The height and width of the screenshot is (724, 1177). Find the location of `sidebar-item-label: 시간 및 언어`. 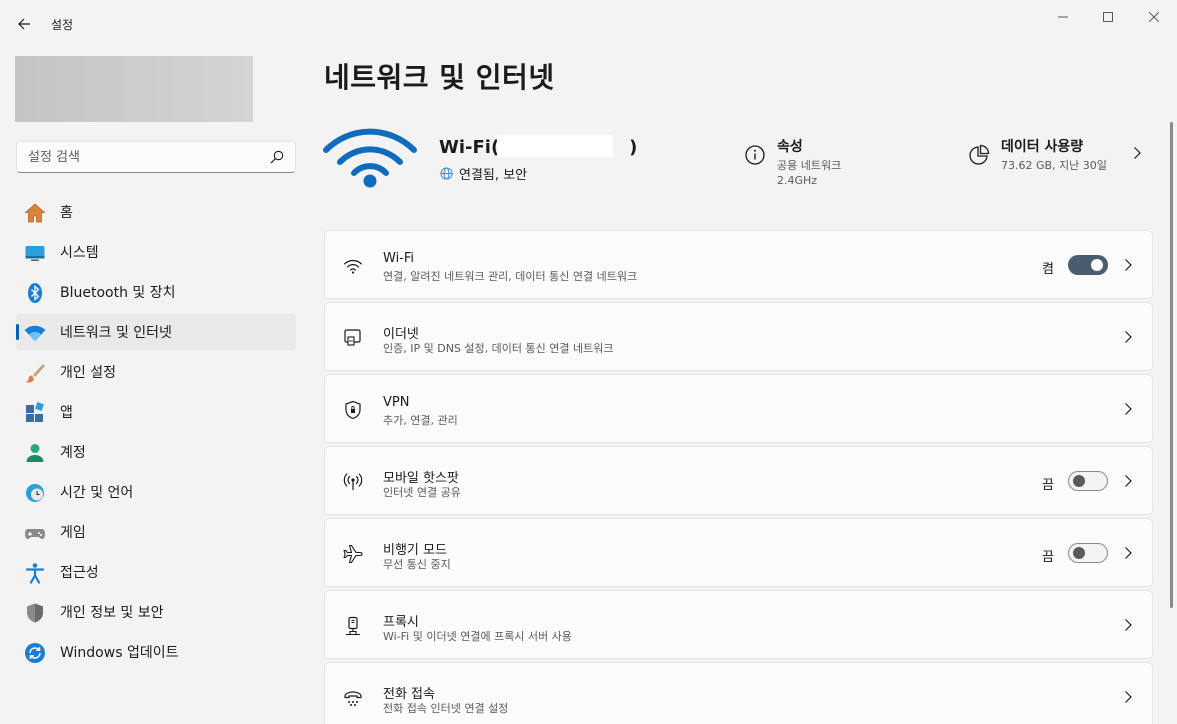

sidebar-item-label: 시간 및 언어 is located at coordinates (97, 493).